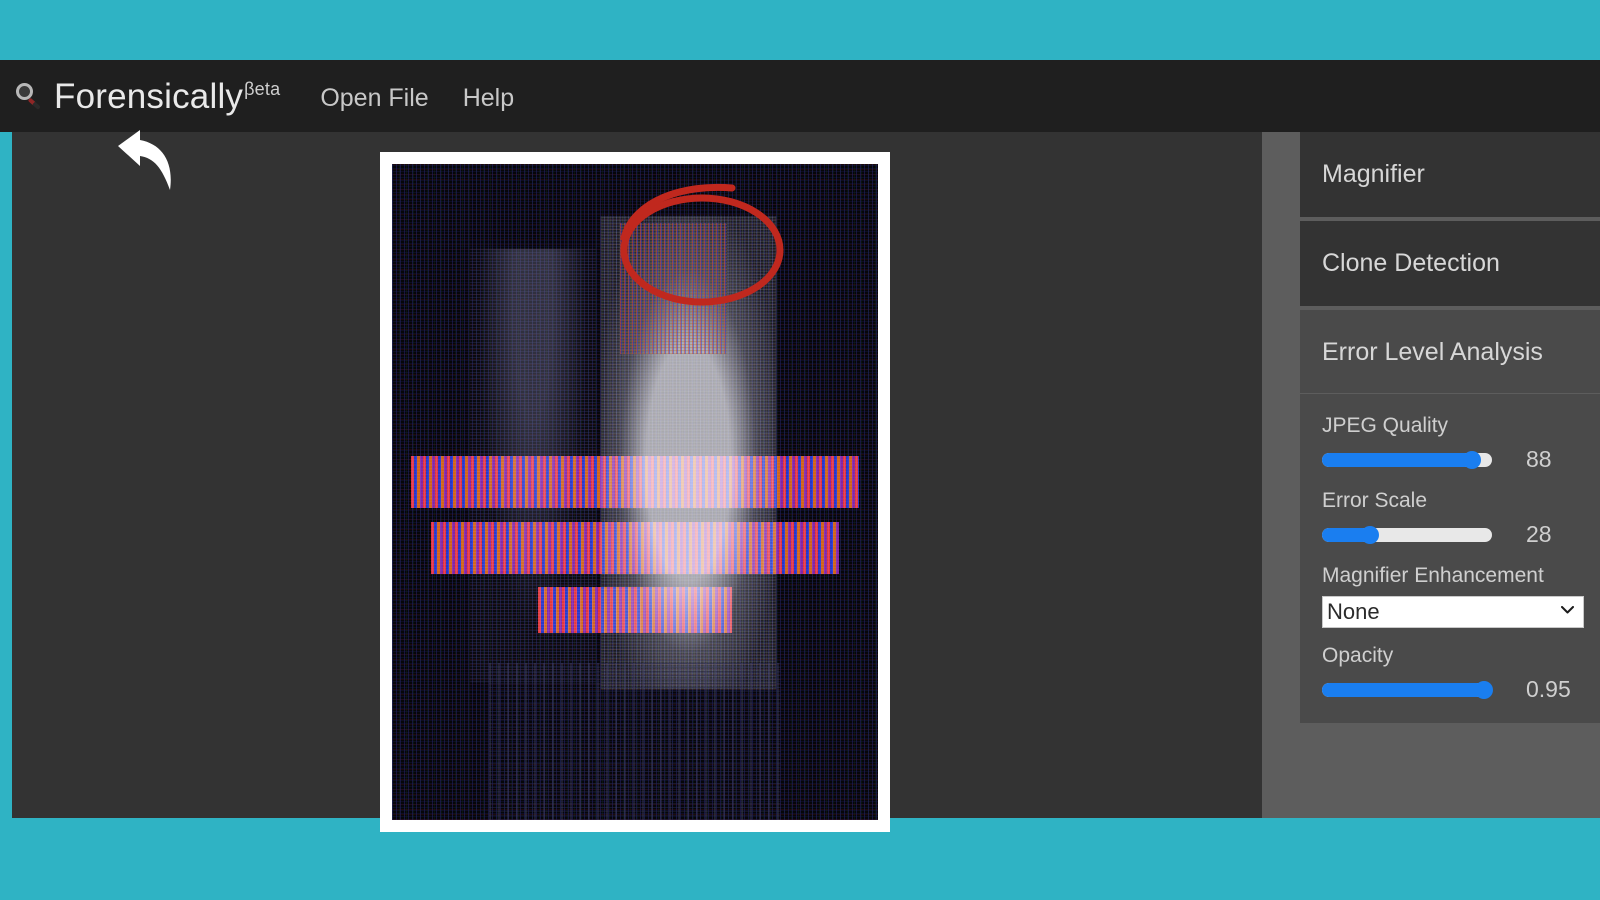  I want to click on menu-open-file: Open File, so click(374, 98).